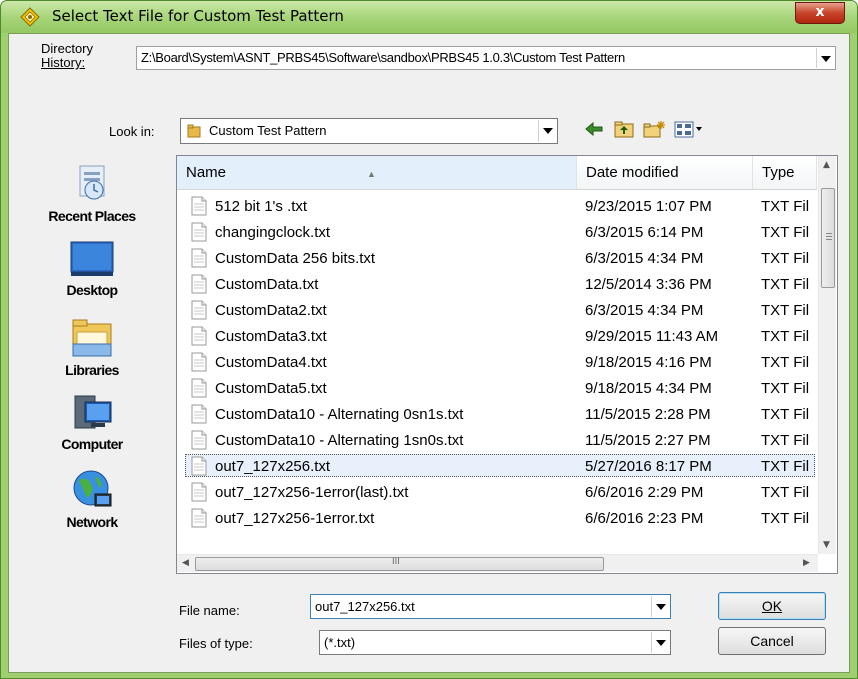 The width and height of the screenshot is (858, 679). Describe the element at coordinates (497, 362) in the screenshot. I see `file-row: CustomData4.txt 9/18/2015 4:16 PM TXT Fil` at that location.